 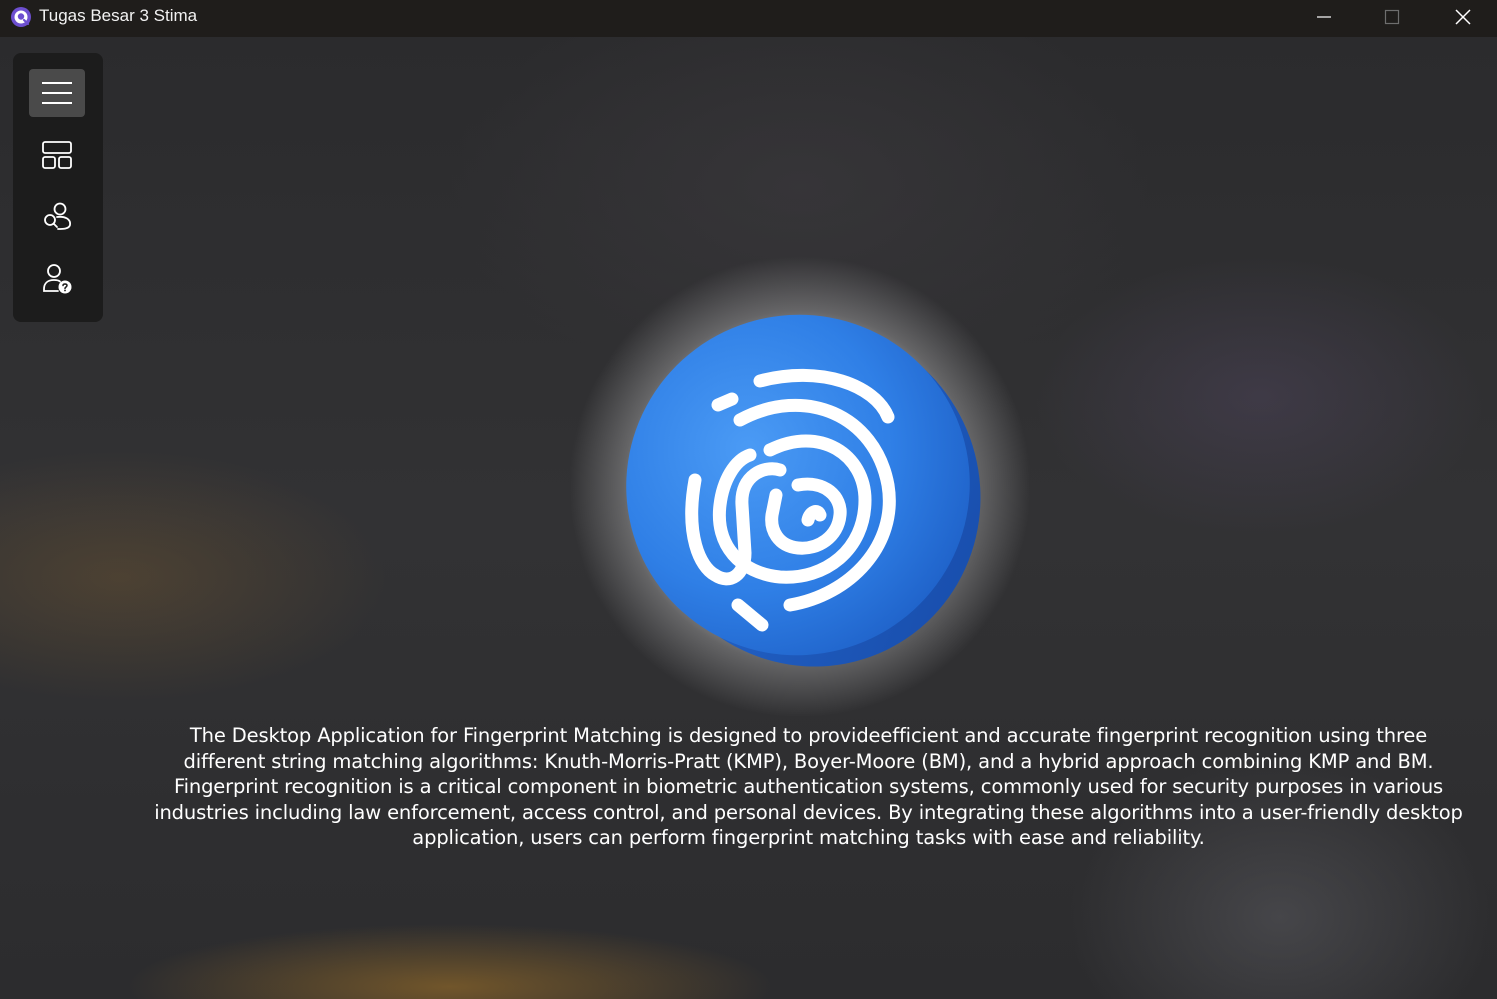 I want to click on sidebar-item-about, so click(x=57, y=279).